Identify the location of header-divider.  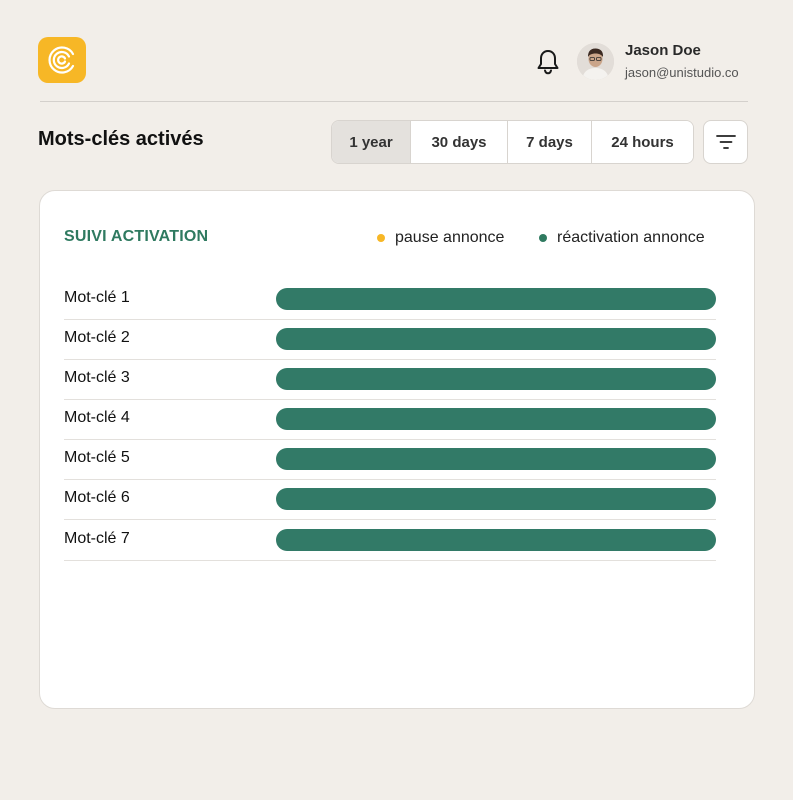
(394, 101).